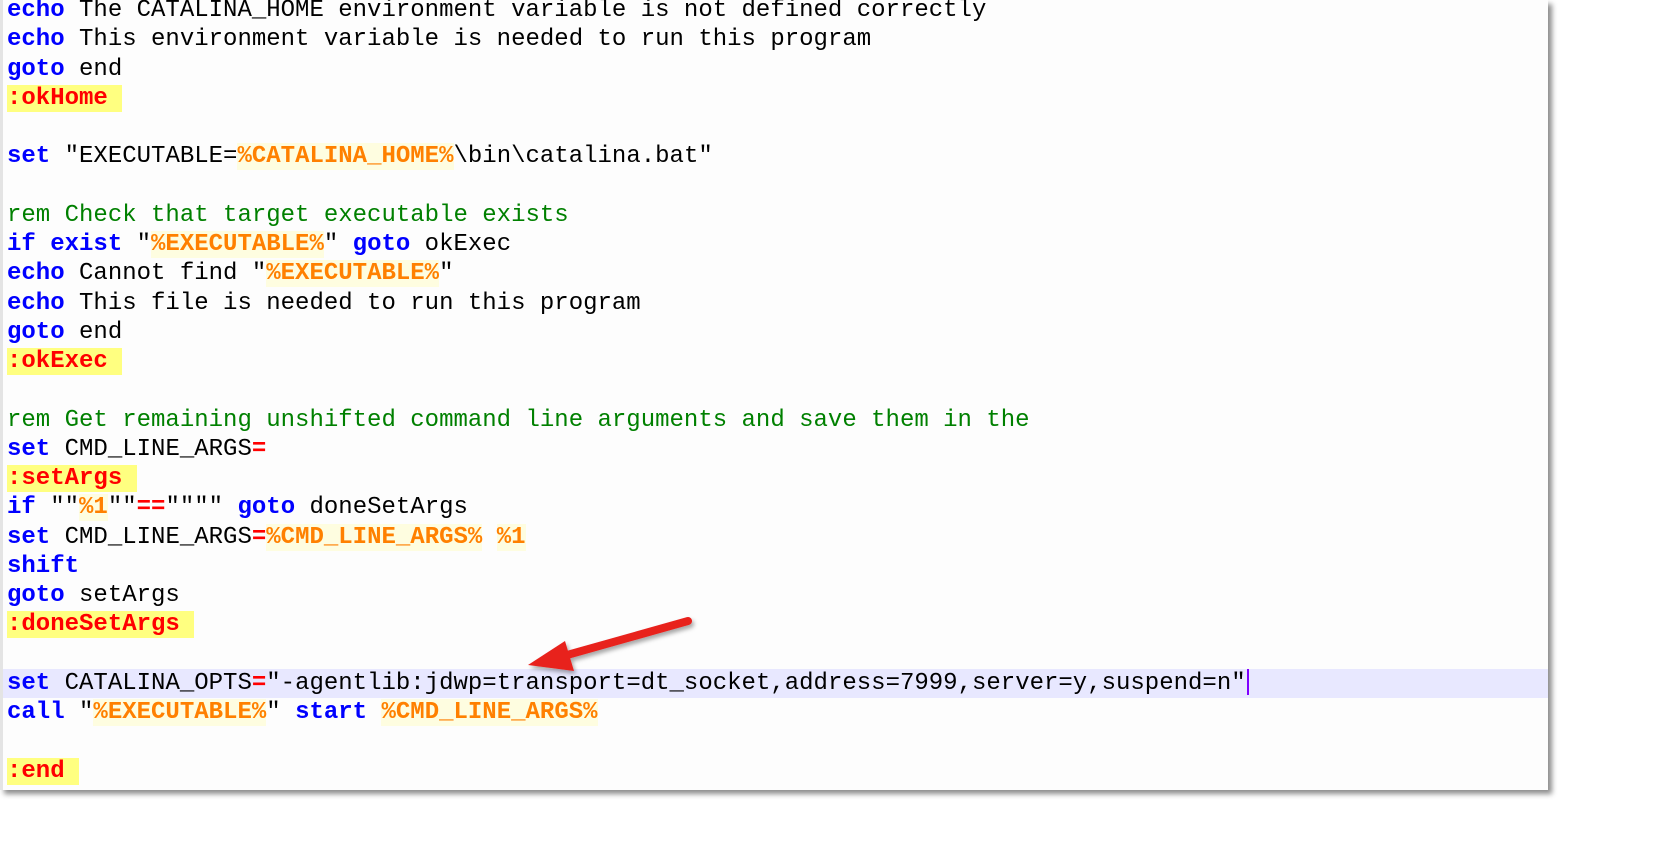 This screenshot has height=854, width=1661. What do you see at coordinates (21, 508) in the screenshot?
I see `token-keyword: if` at bounding box center [21, 508].